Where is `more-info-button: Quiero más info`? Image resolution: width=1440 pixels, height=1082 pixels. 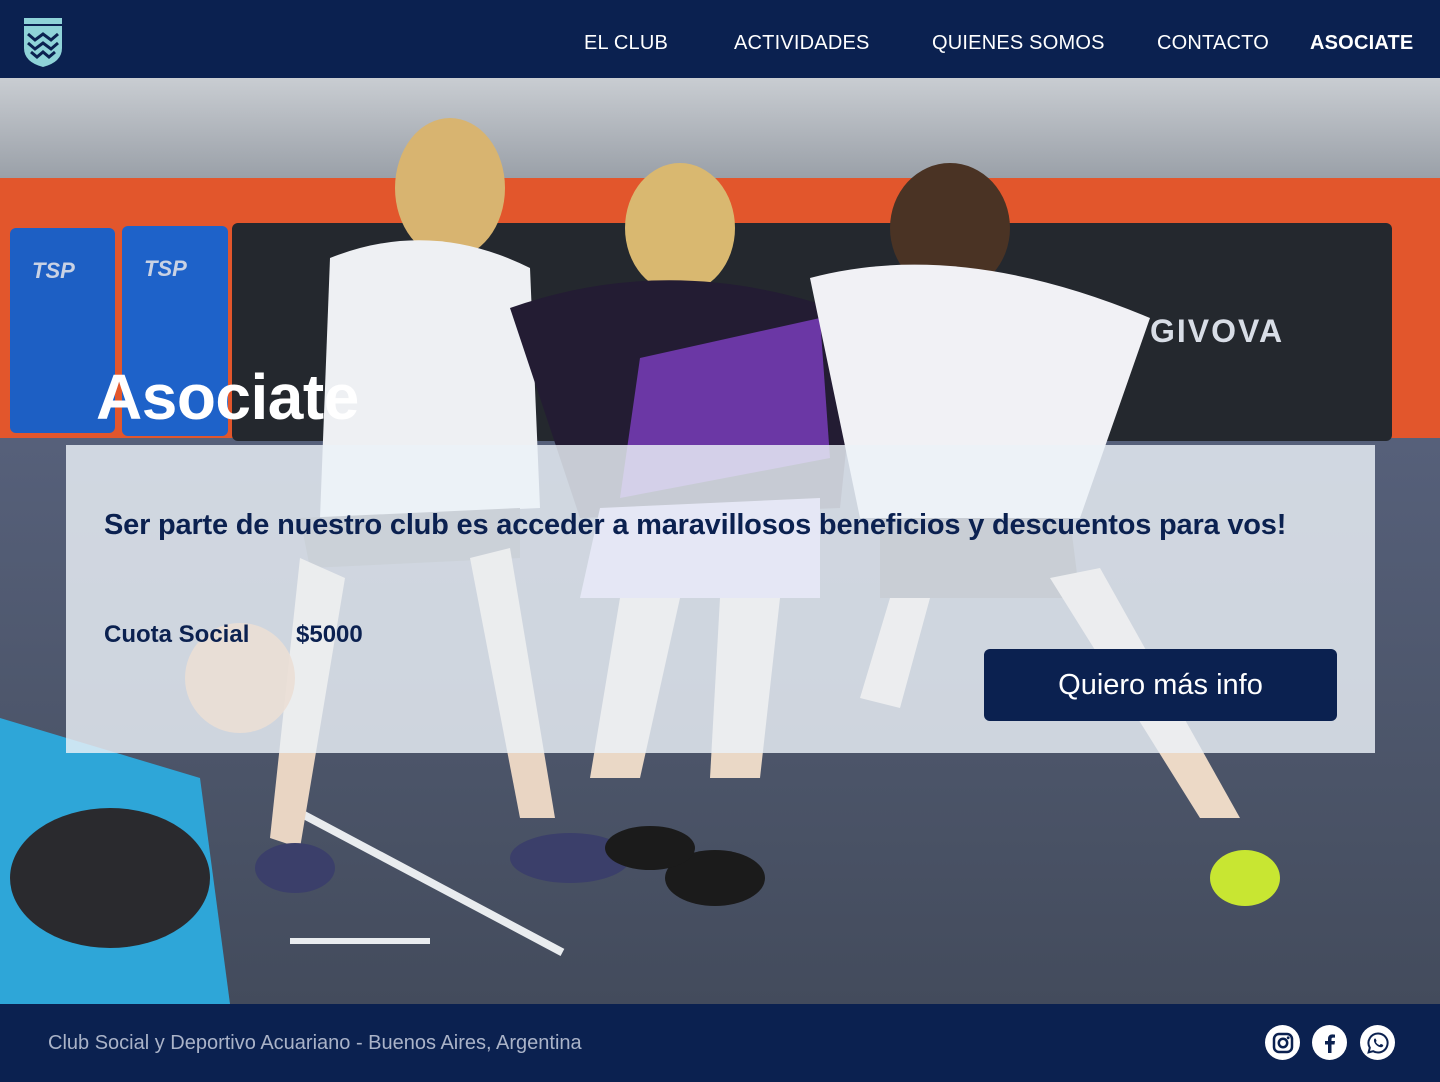 more-info-button: Quiero más info is located at coordinates (1160, 685).